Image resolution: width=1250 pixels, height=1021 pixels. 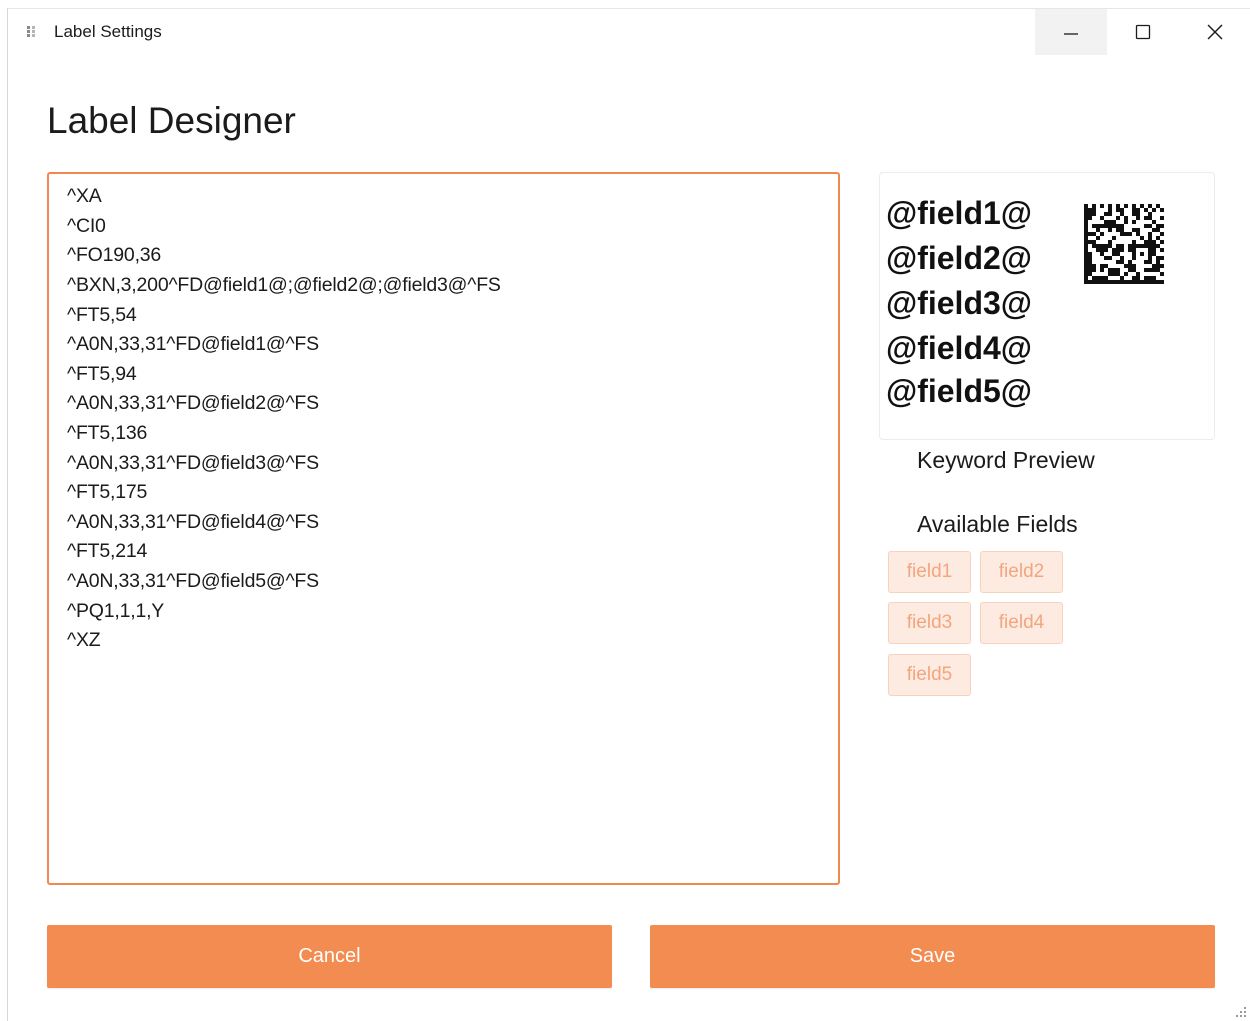 I want to click on code-line: ^PQ1,1,1,Y, so click(x=116, y=611).